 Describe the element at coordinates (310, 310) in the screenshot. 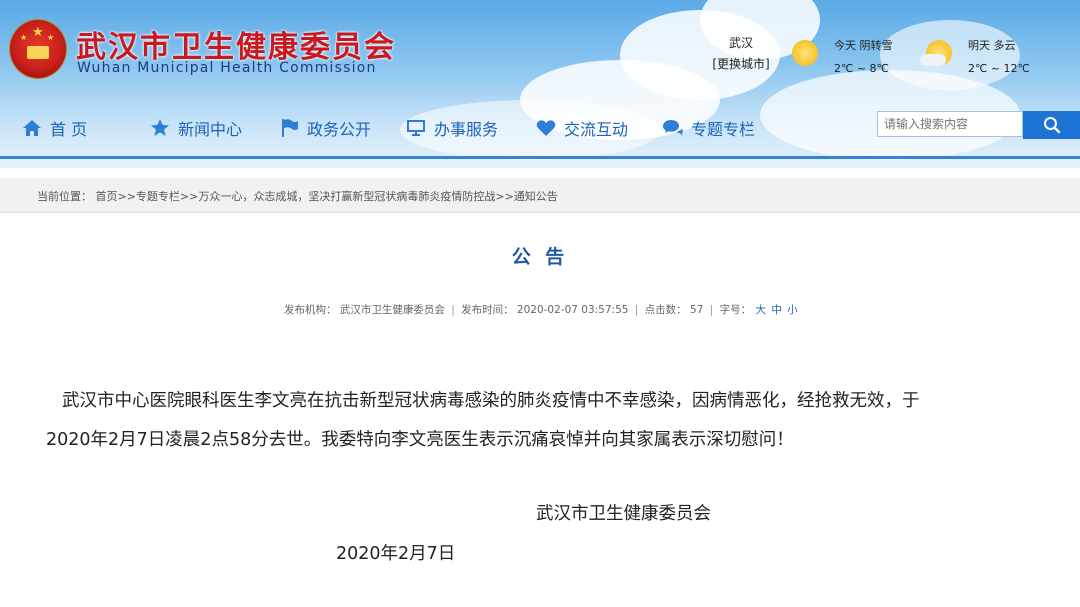

I see `org-label: 发布机构：` at that location.